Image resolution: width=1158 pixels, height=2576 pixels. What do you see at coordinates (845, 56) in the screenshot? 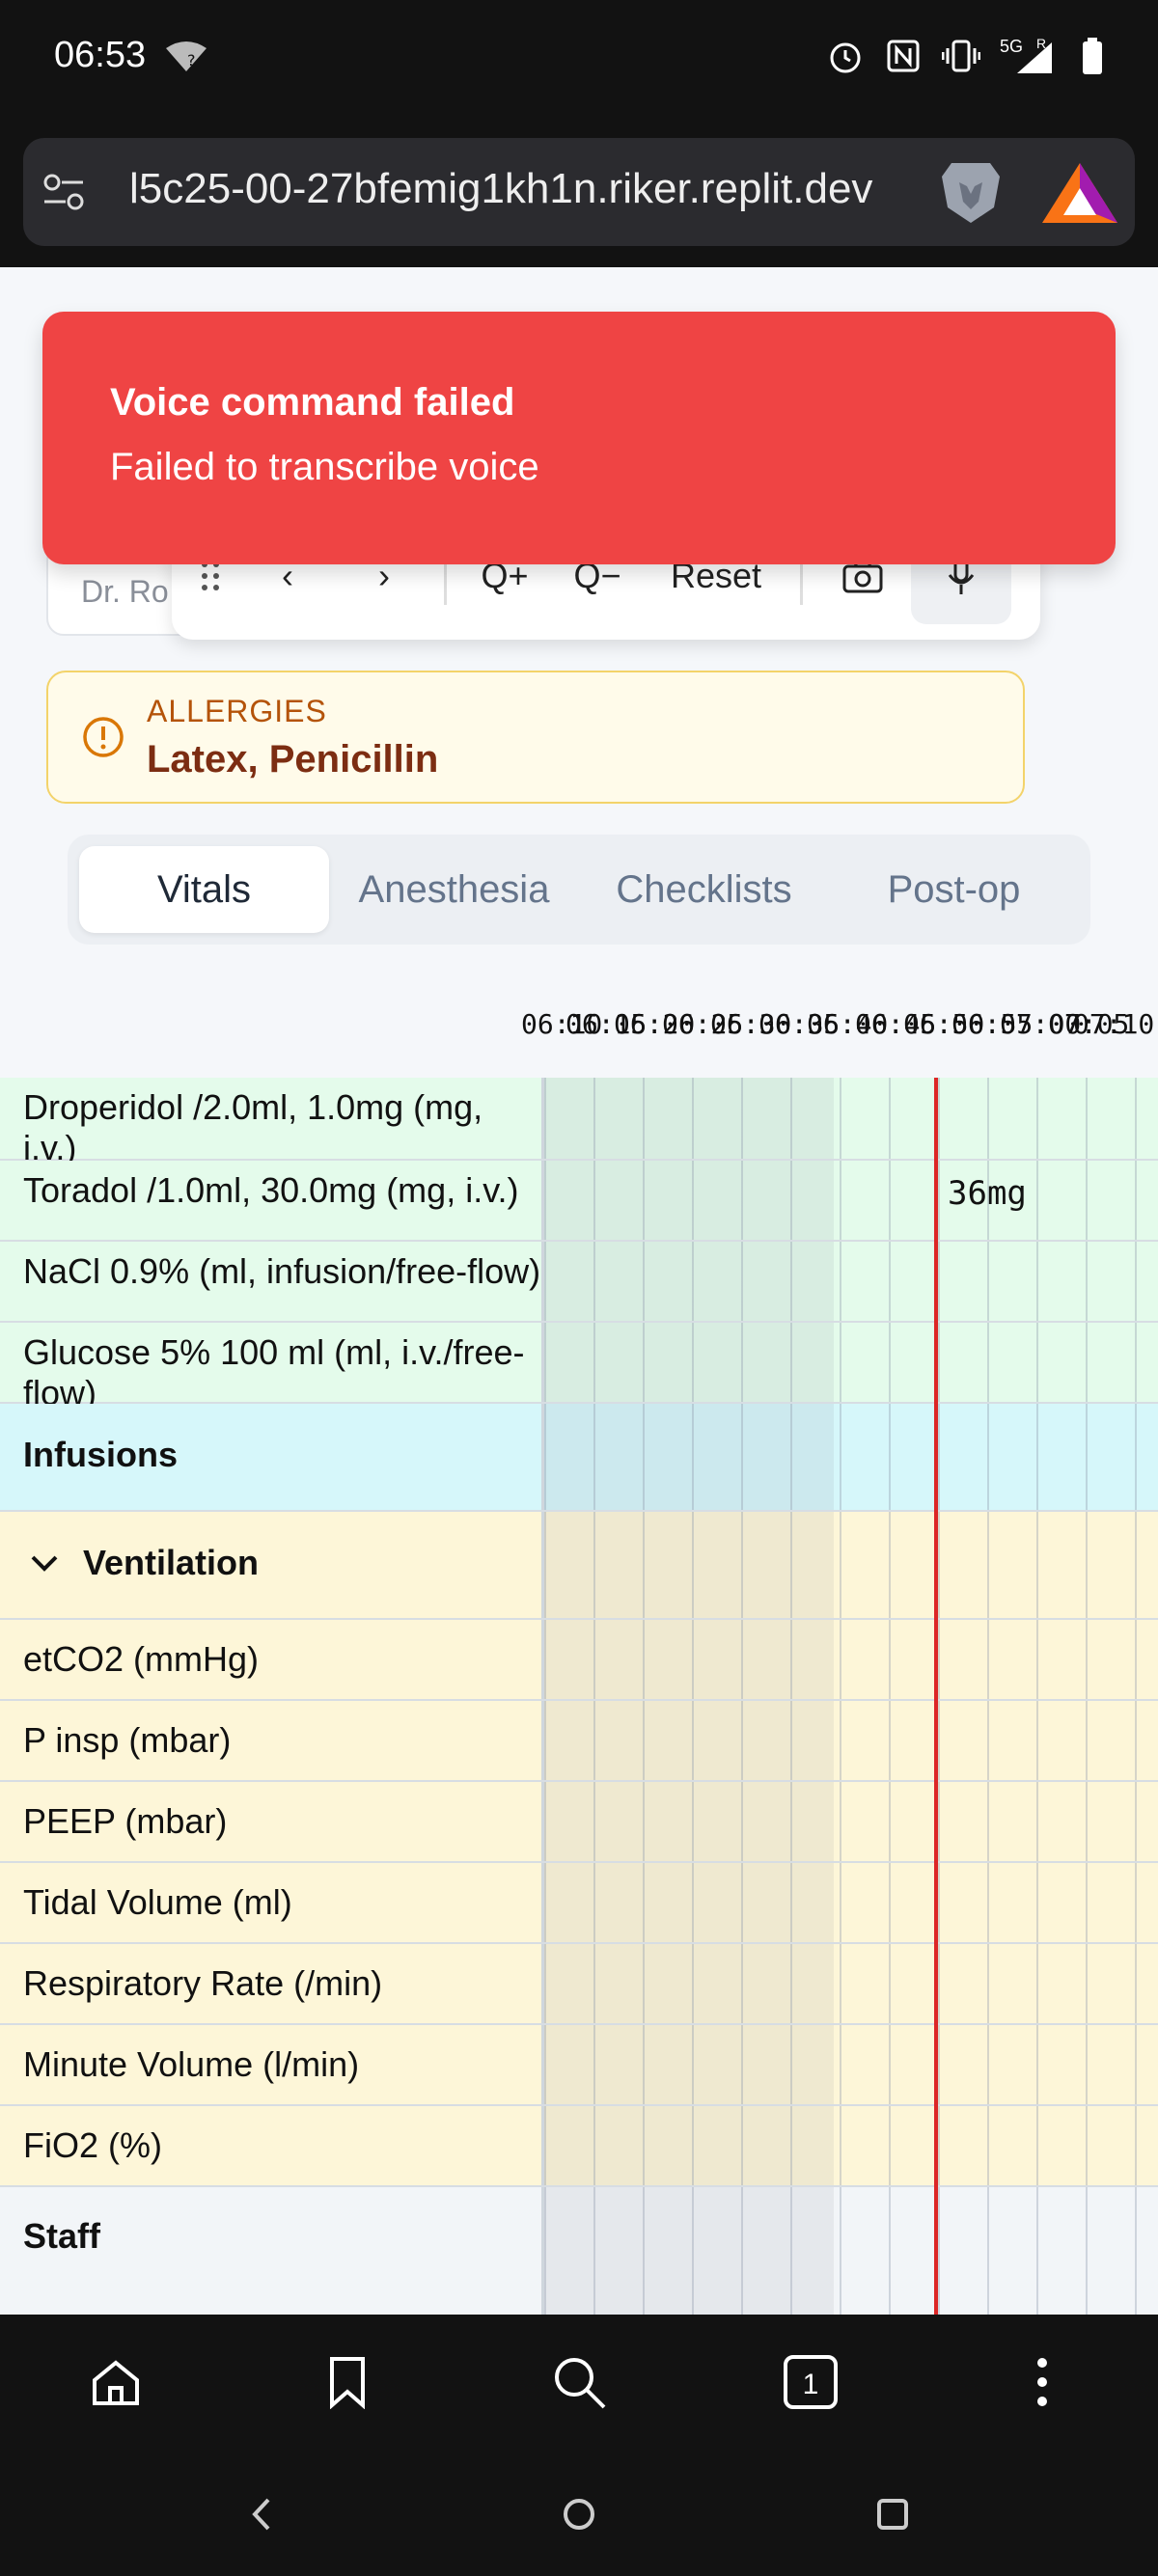
I see `alarm-icon` at bounding box center [845, 56].